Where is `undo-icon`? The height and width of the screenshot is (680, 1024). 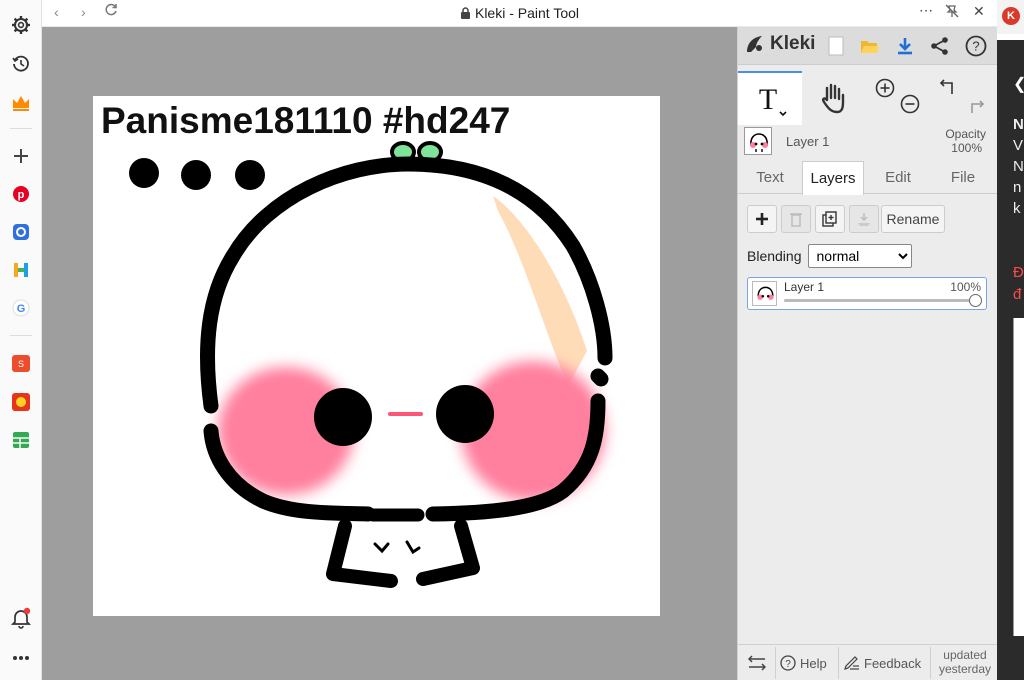
undo-icon is located at coordinates (949, 88).